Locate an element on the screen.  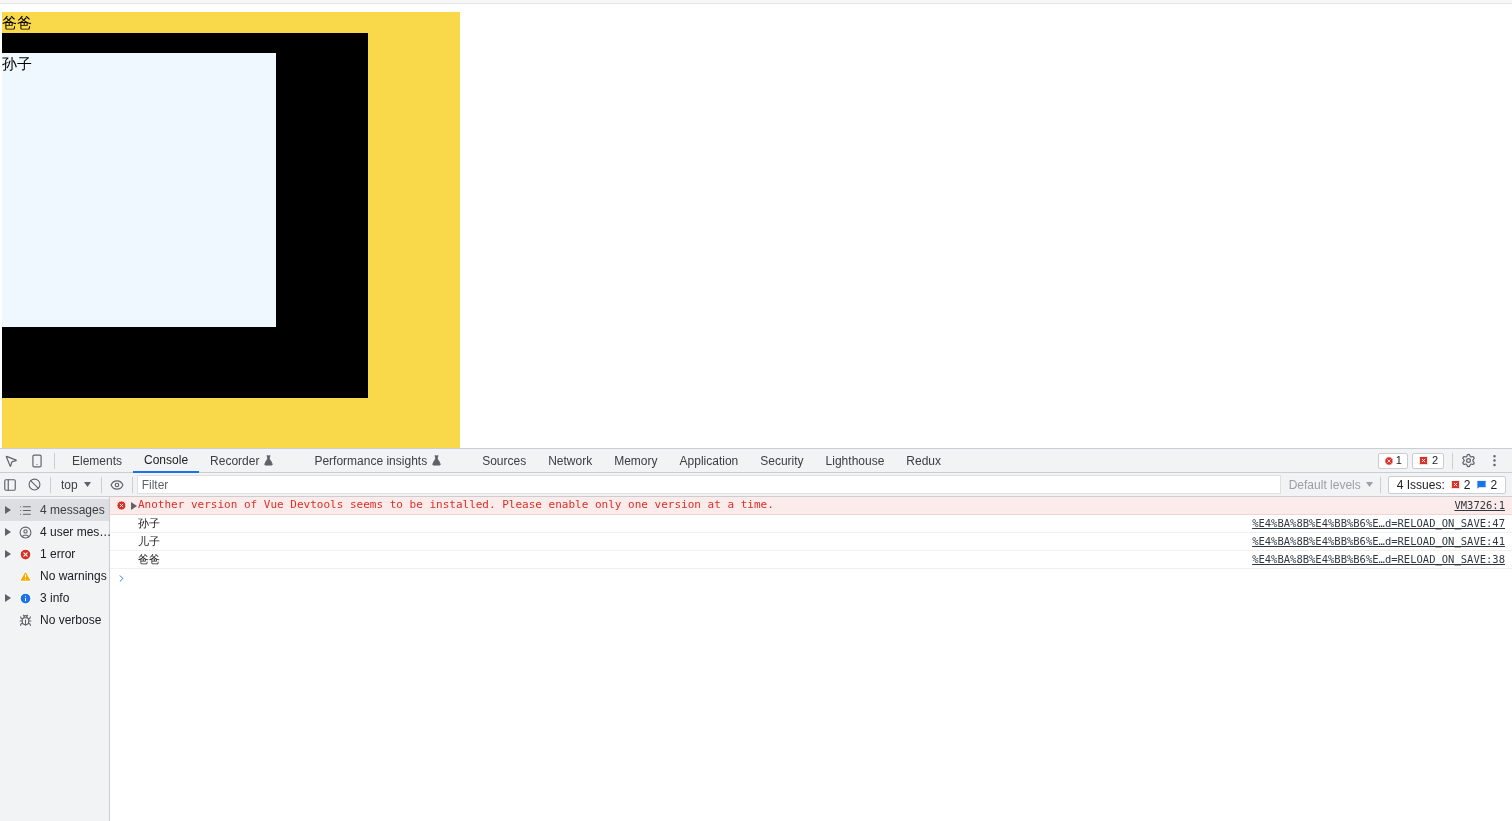
panel-tab: Lighthouse is located at coordinates (855, 460).